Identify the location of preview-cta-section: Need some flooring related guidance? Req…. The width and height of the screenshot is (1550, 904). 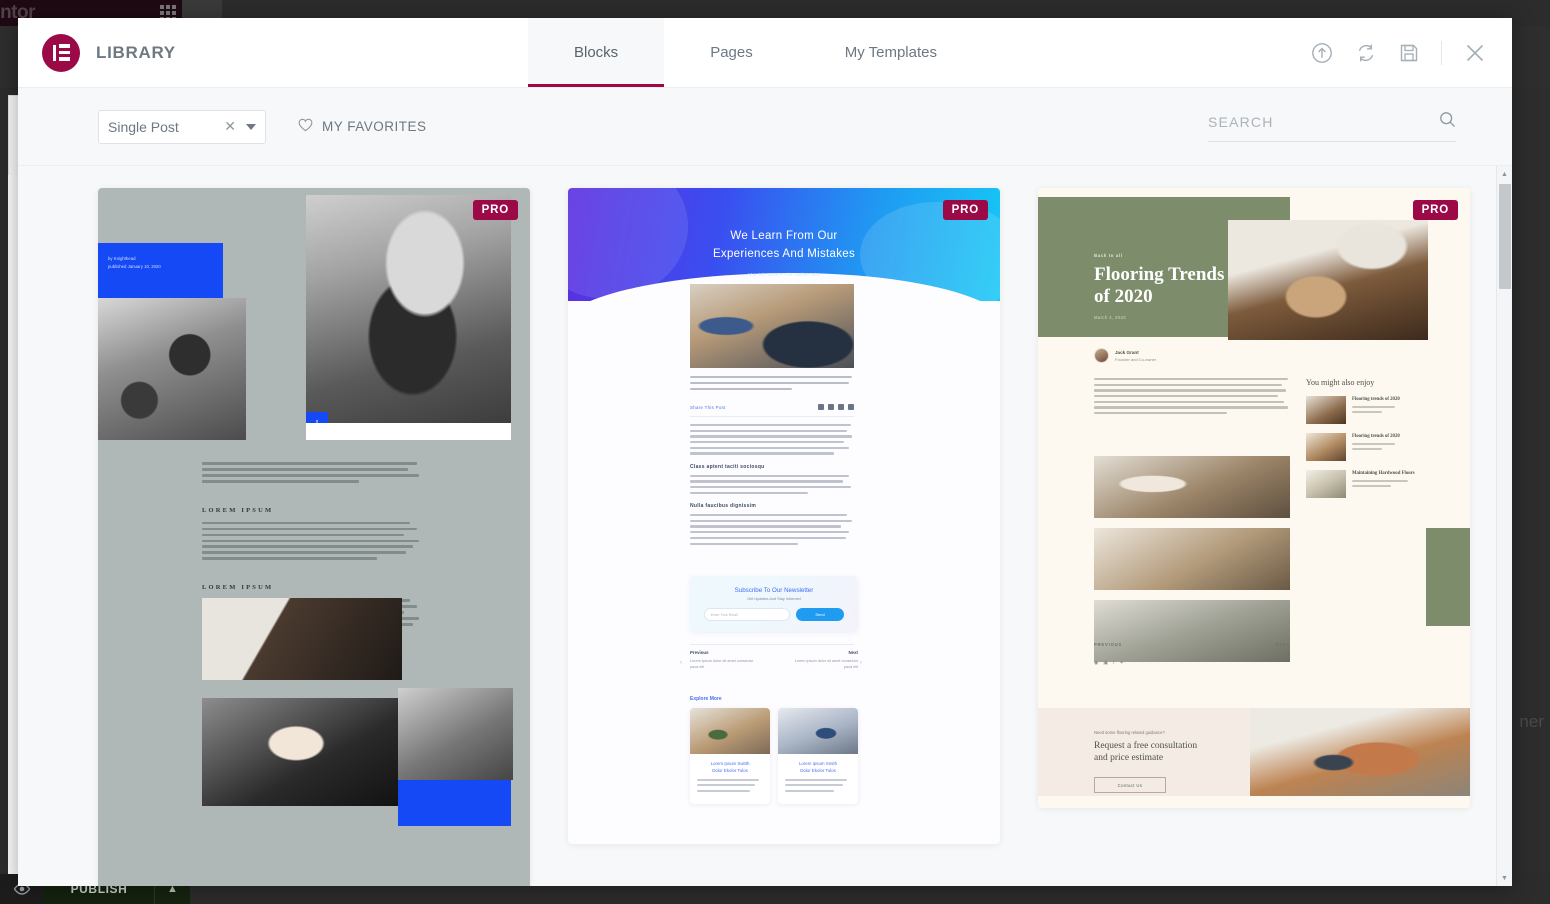
(1254, 752).